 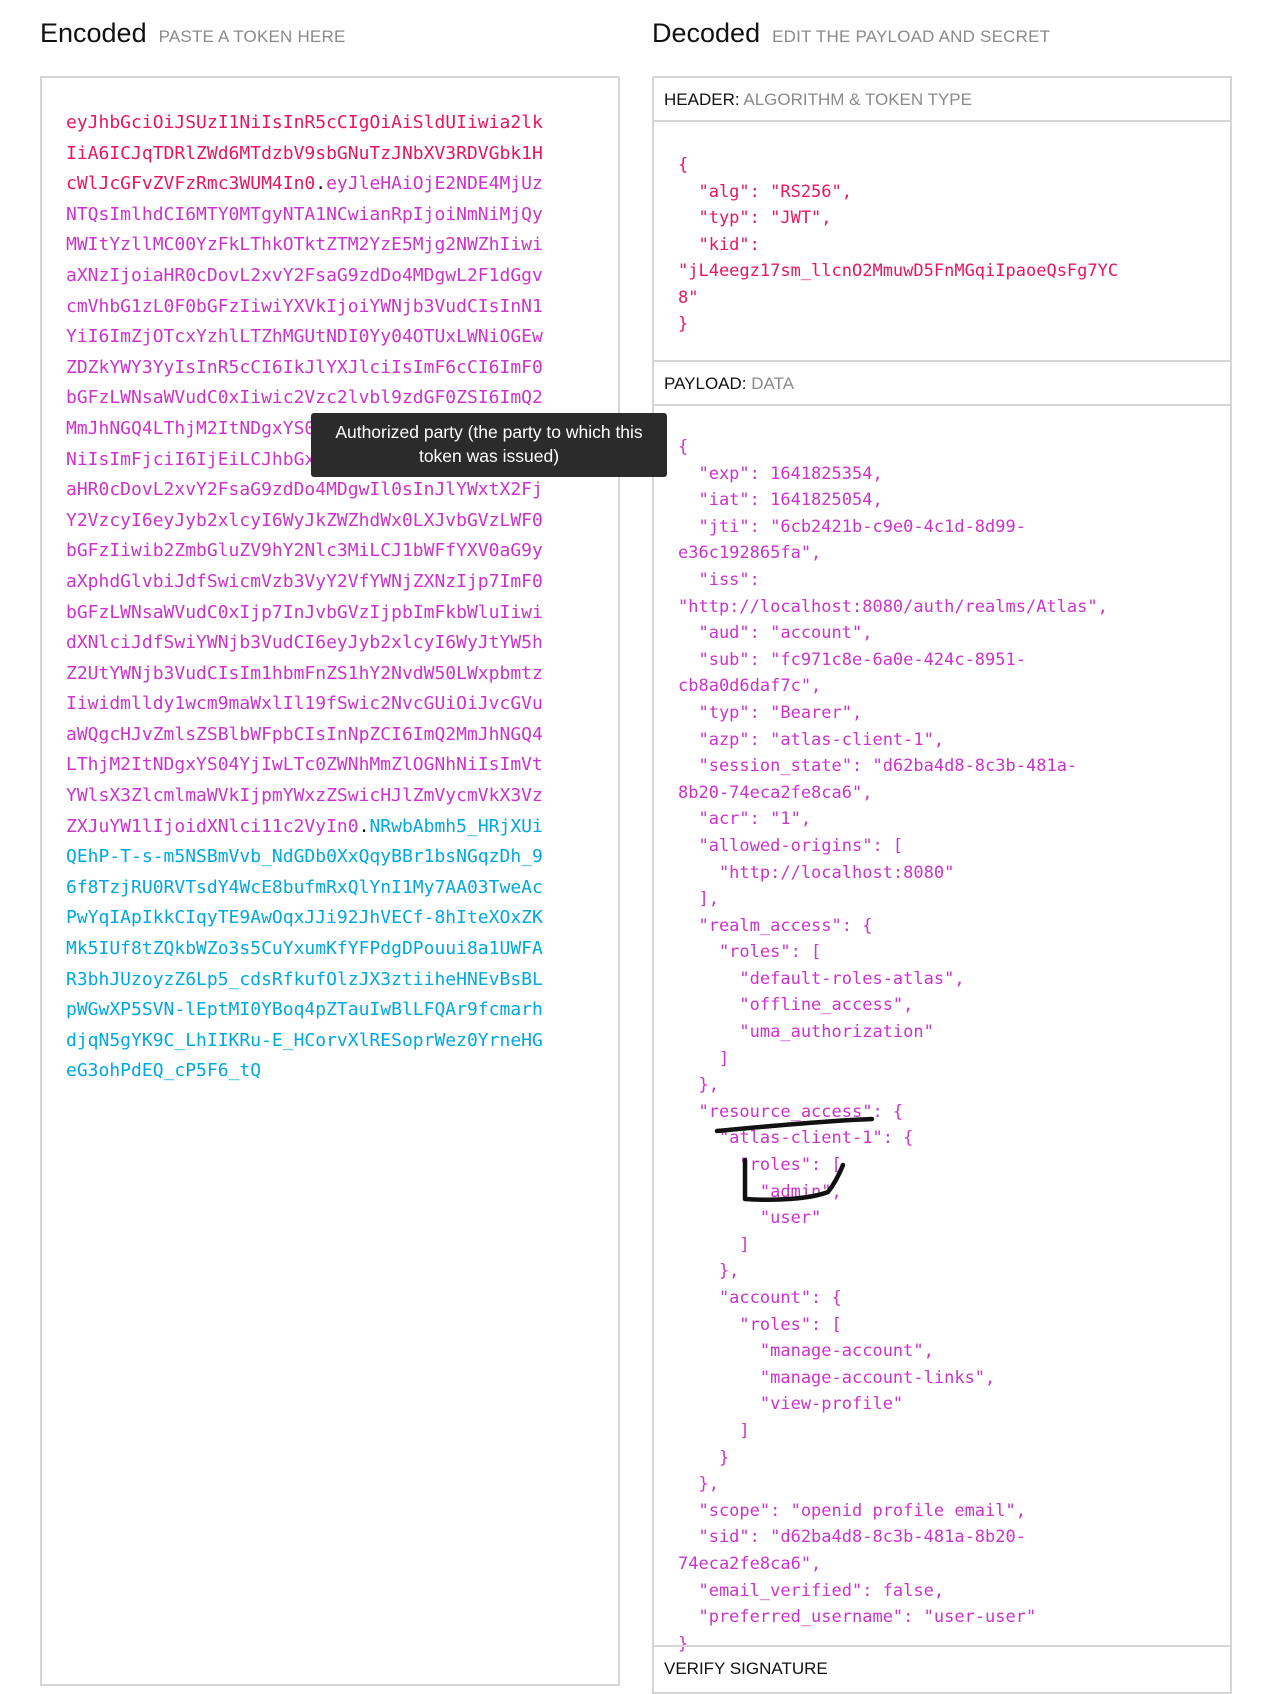 I want to click on header-section-title: HEADER: ALGORITHM & TOKEN TYPE, so click(x=942, y=100).